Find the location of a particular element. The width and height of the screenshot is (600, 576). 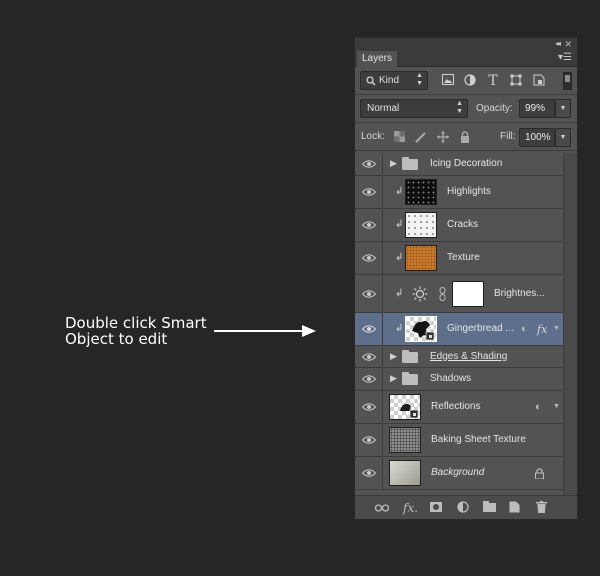

lock-image-pixels-icon is located at coordinates (421, 137).